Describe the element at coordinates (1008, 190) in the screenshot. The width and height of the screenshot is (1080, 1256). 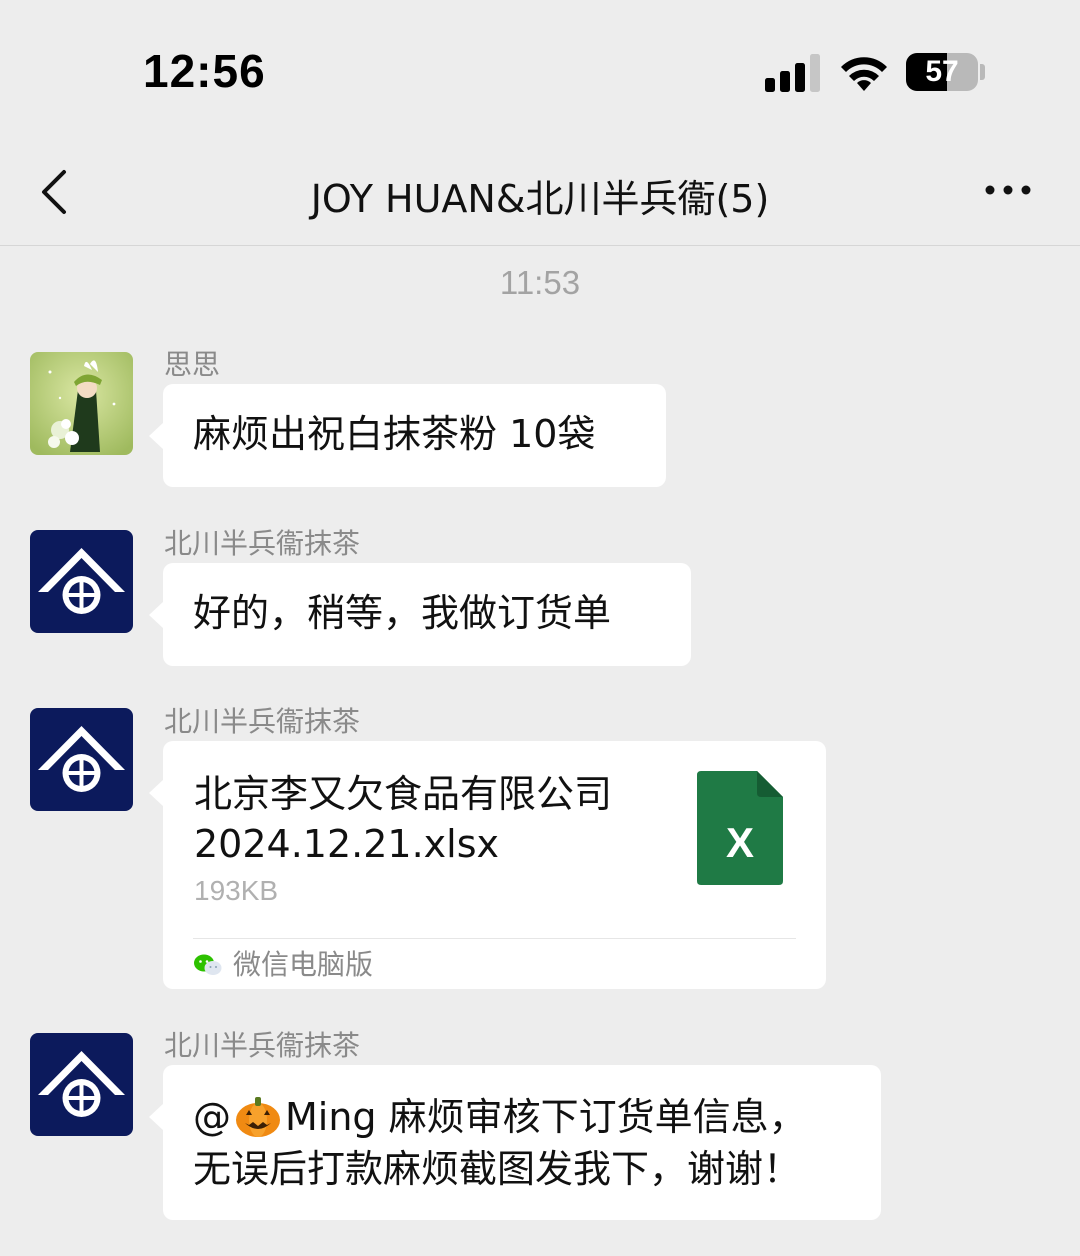
I see `more-dots-icon` at that location.